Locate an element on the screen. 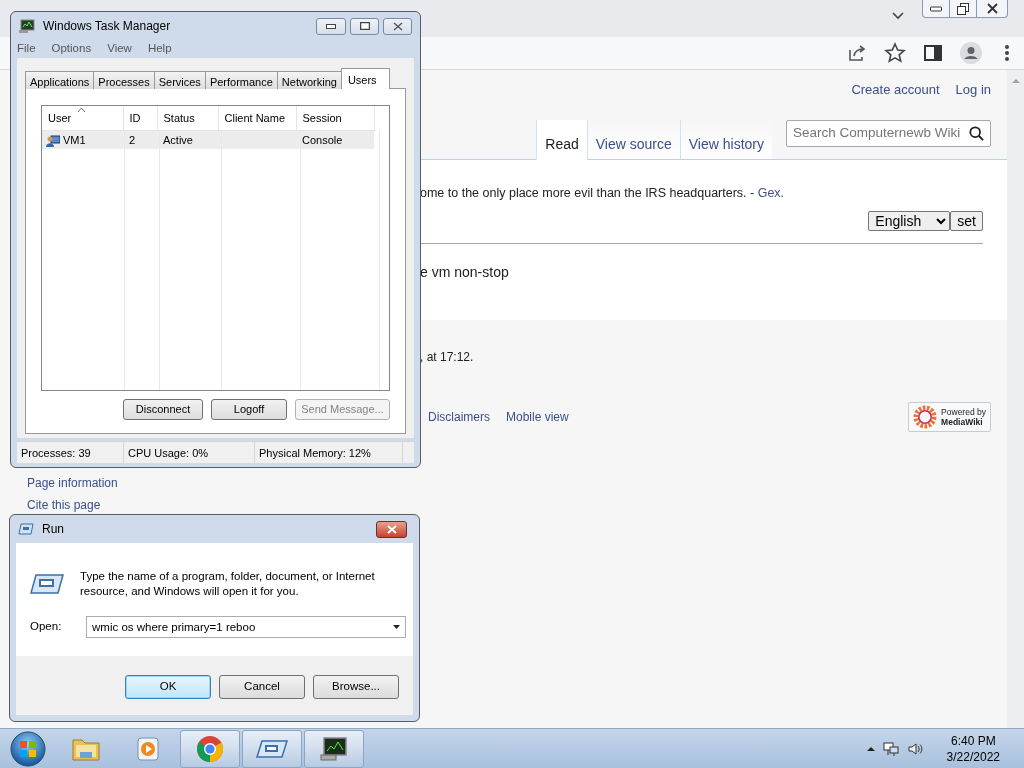 The height and width of the screenshot is (768, 1024). maximize-icon is located at coordinates (364, 26).